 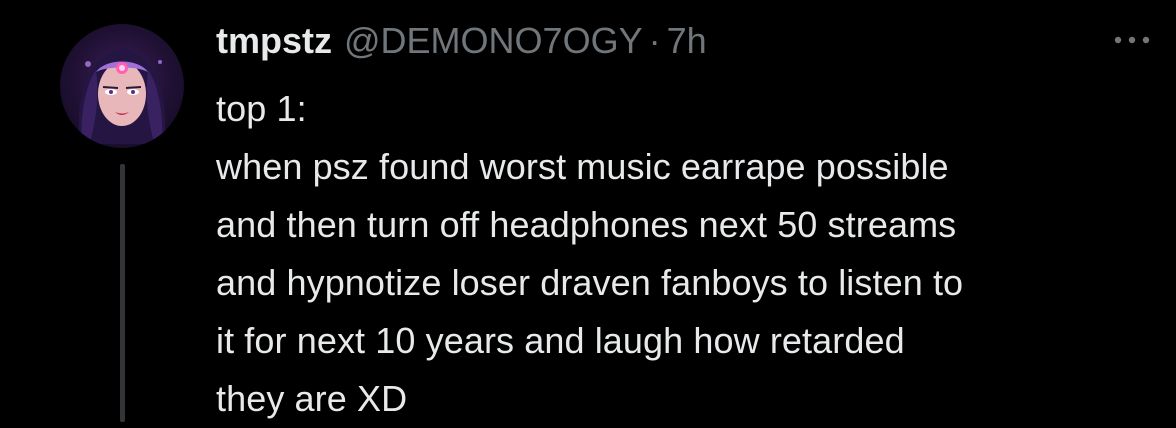 What do you see at coordinates (312, 398) in the screenshot?
I see `tweet-text-line: they are XD` at bounding box center [312, 398].